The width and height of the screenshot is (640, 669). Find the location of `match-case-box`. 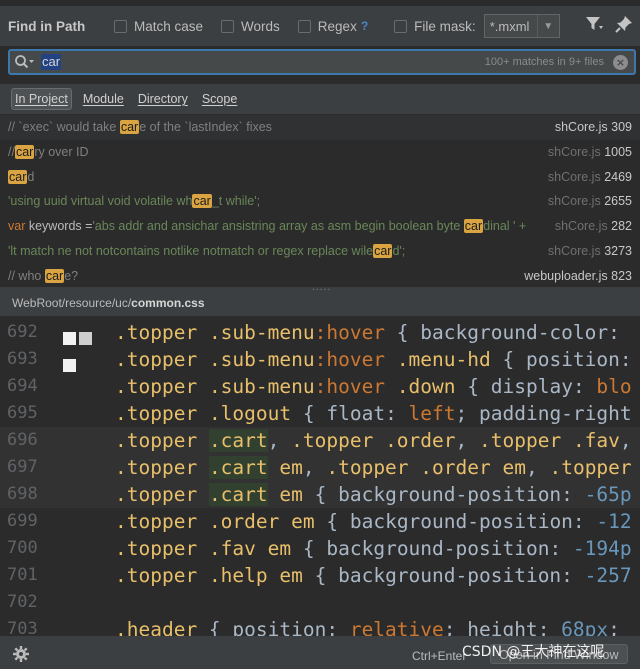

match-case-box is located at coordinates (120, 26).